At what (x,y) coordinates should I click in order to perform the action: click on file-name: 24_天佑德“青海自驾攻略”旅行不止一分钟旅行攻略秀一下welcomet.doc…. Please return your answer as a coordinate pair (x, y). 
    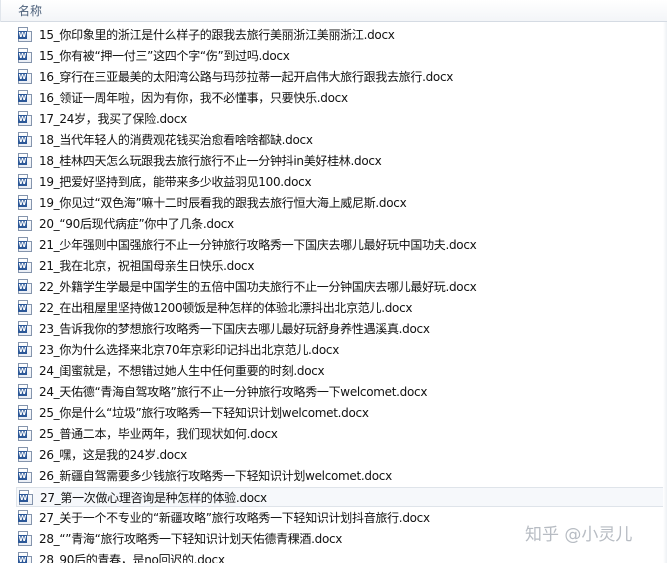
    Looking at the image, I should click on (233, 392).